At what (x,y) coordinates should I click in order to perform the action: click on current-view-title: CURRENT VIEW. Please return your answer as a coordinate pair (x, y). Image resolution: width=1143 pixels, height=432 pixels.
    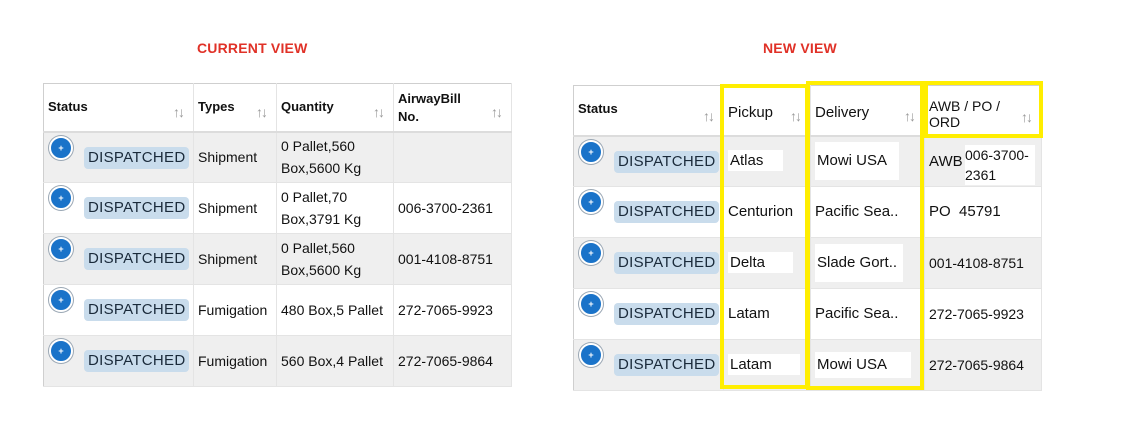
    Looking at the image, I should click on (252, 48).